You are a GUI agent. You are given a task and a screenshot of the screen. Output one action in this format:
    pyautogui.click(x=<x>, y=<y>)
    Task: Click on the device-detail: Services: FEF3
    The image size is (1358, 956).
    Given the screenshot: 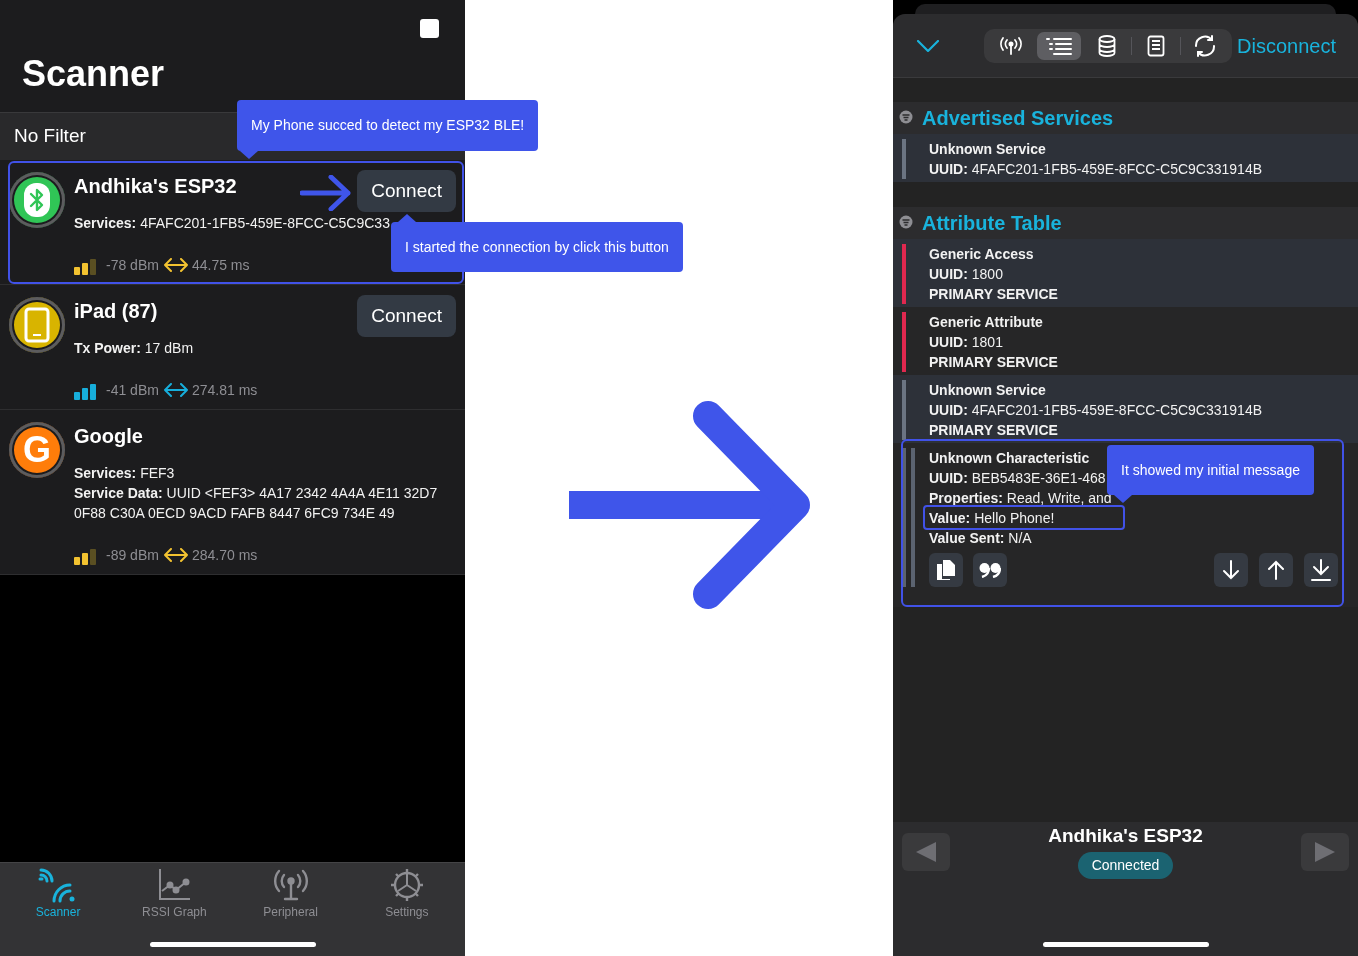 What is the action you would take?
    pyautogui.click(x=124, y=473)
    